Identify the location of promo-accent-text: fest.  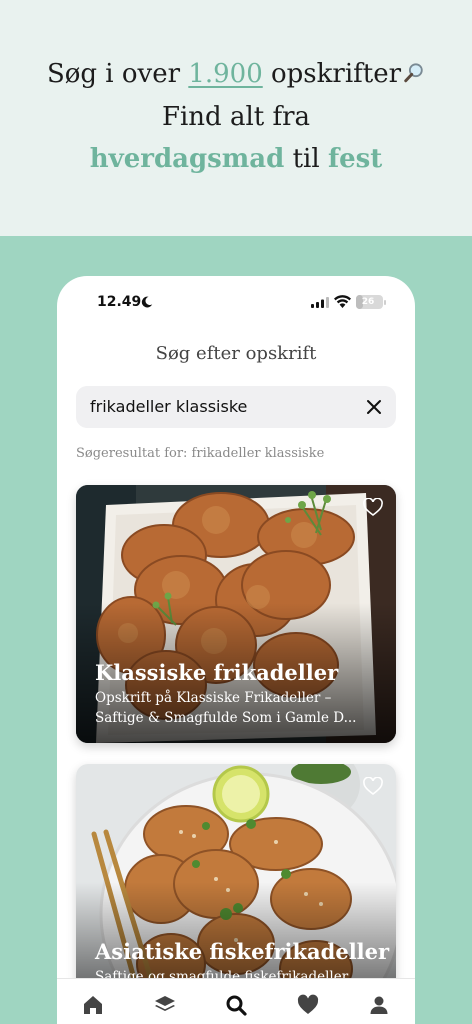
(355, 159).